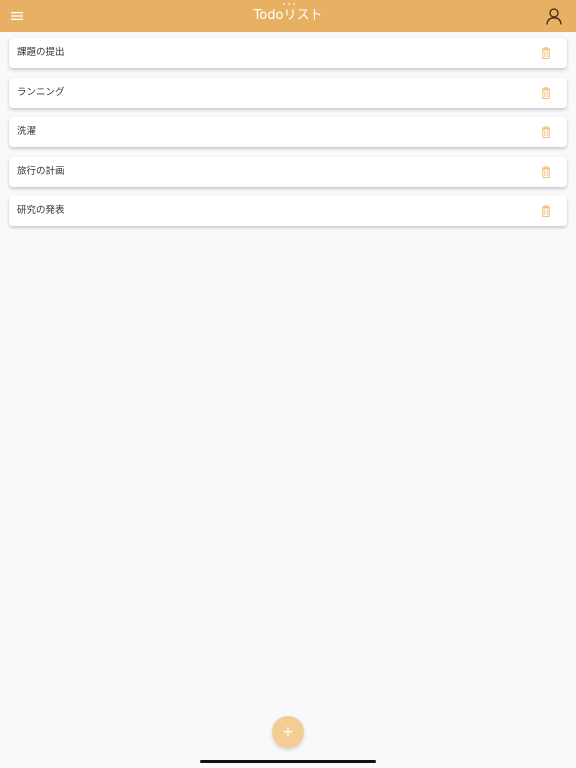  I want to click on todo-item: 課題の提出, so click(288, 53).